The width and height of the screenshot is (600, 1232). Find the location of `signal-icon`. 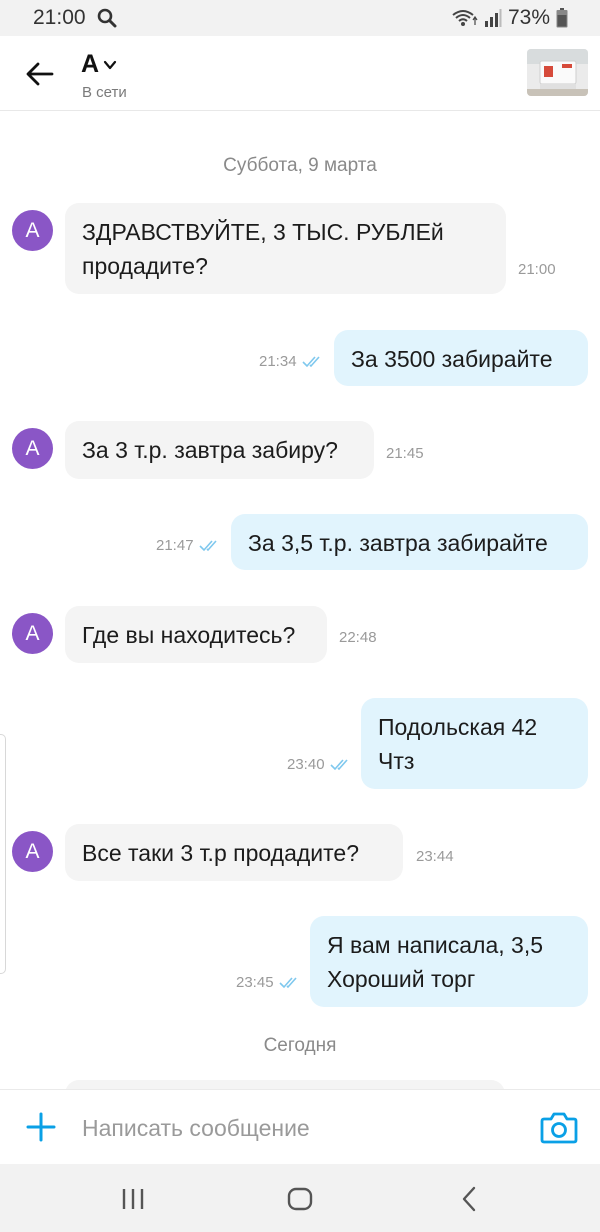

signal-icon is located at coordinates (493, 18).